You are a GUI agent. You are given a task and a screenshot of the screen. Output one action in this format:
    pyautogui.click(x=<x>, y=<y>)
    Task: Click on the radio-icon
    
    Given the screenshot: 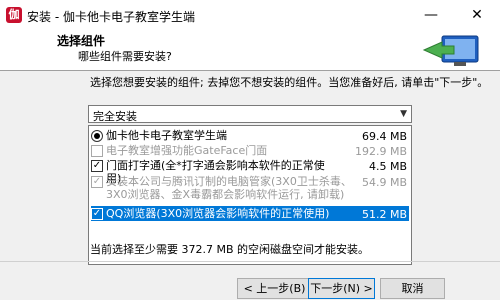 What is the action you would take?
    pyautogui.click(x=97, y=136)
    